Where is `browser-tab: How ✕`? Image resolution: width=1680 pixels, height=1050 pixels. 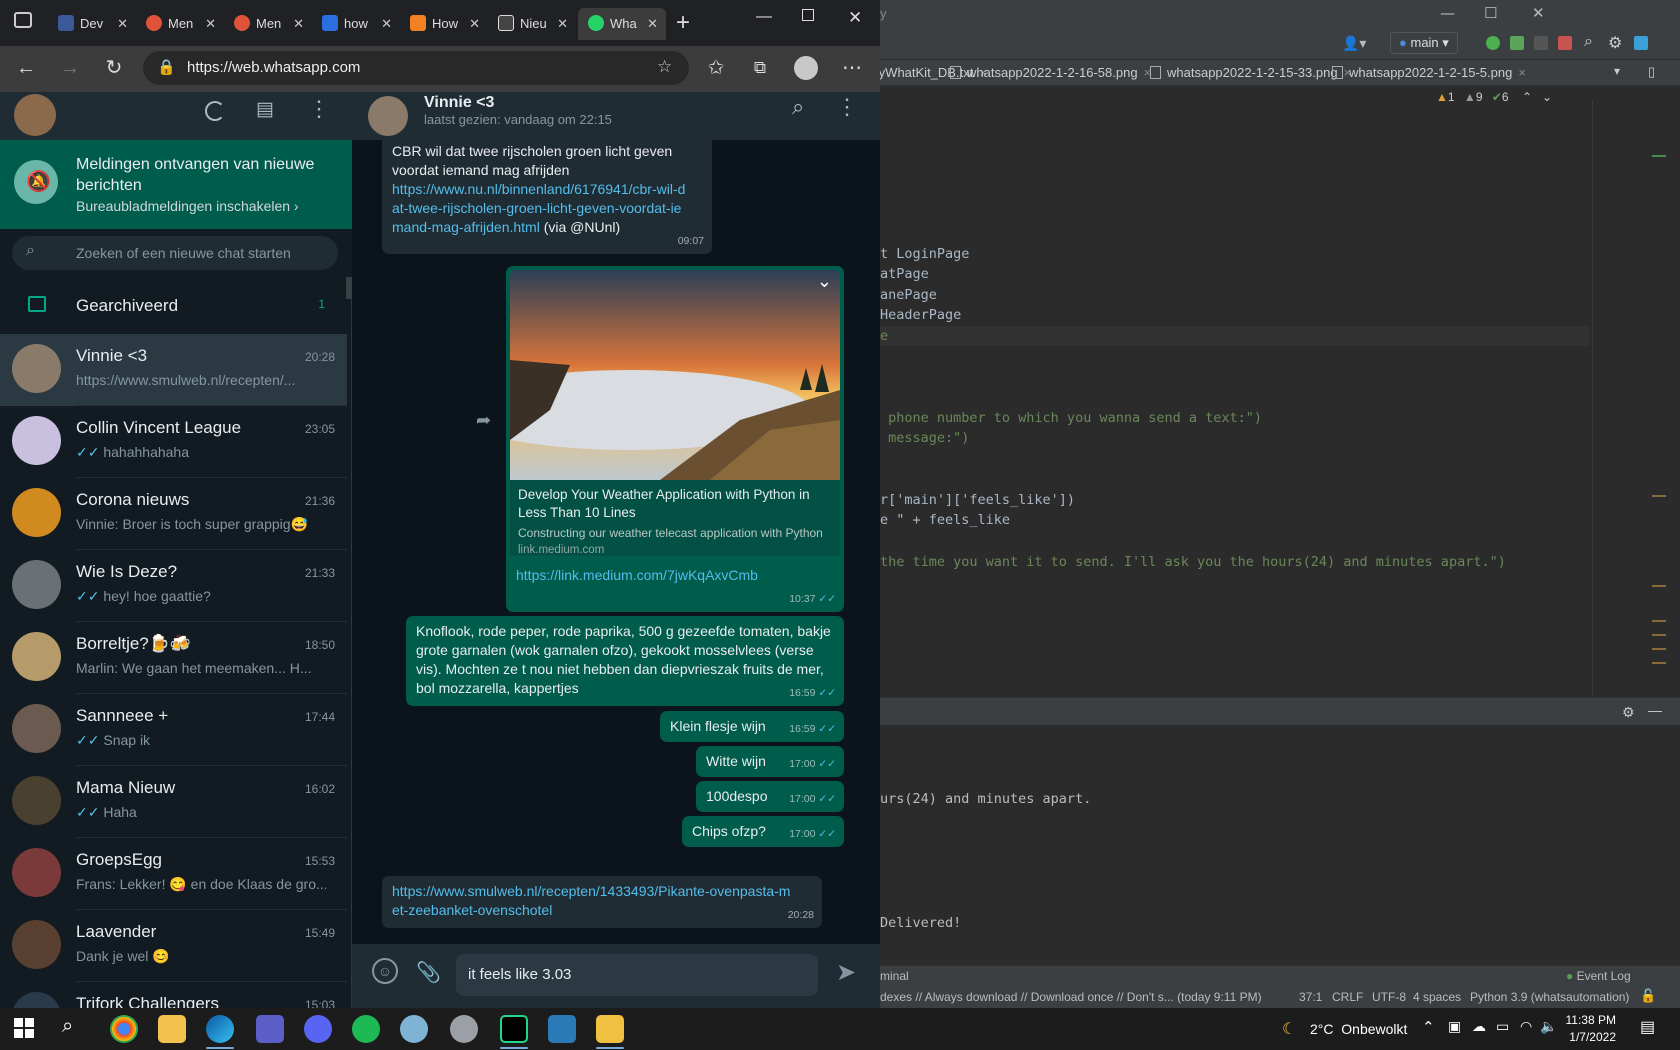 browser-tab: How ✕ is located at coordinates (444, 24).